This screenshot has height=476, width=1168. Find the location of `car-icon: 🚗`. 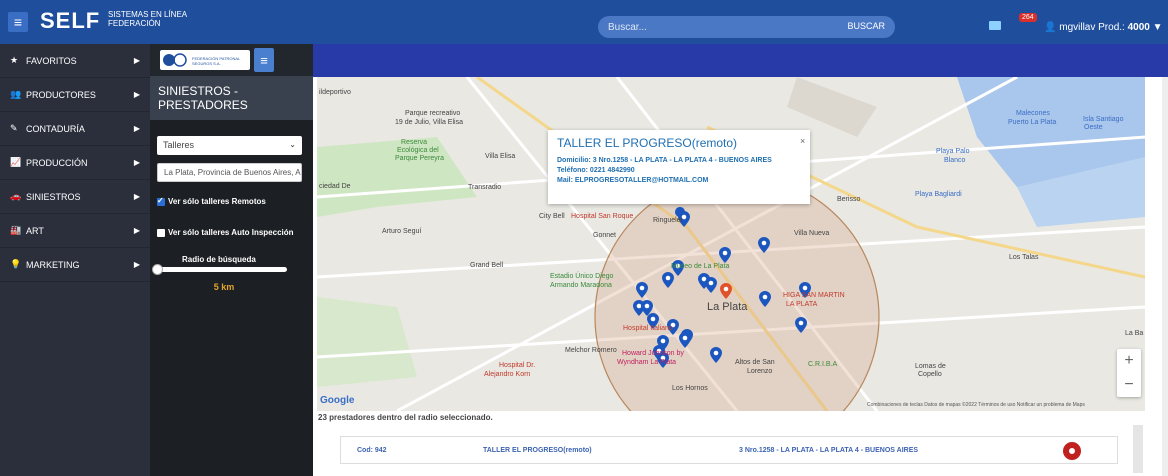

car-icon: 🚗 is located at coordinates (16, 196).